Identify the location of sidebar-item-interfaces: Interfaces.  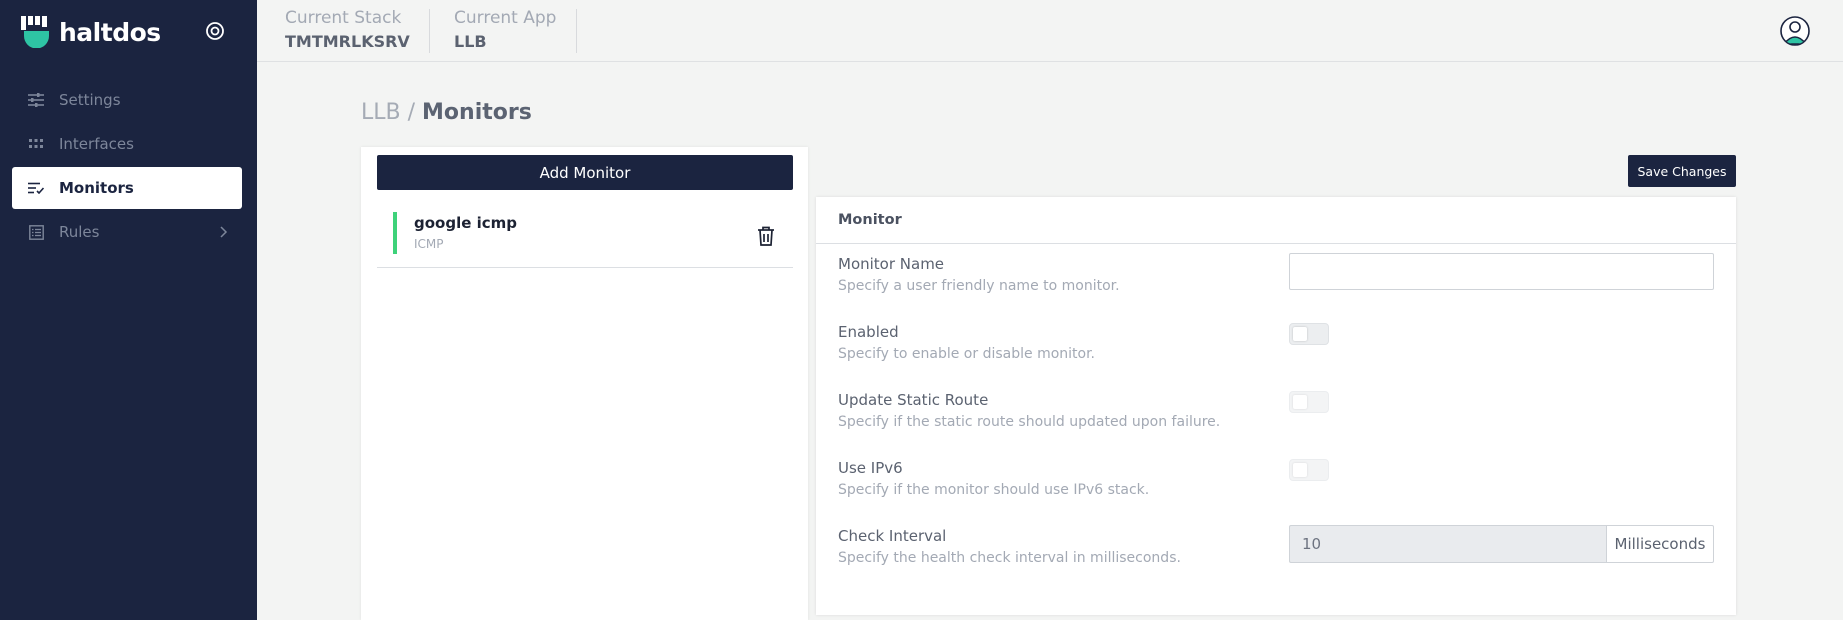
(127, 144).